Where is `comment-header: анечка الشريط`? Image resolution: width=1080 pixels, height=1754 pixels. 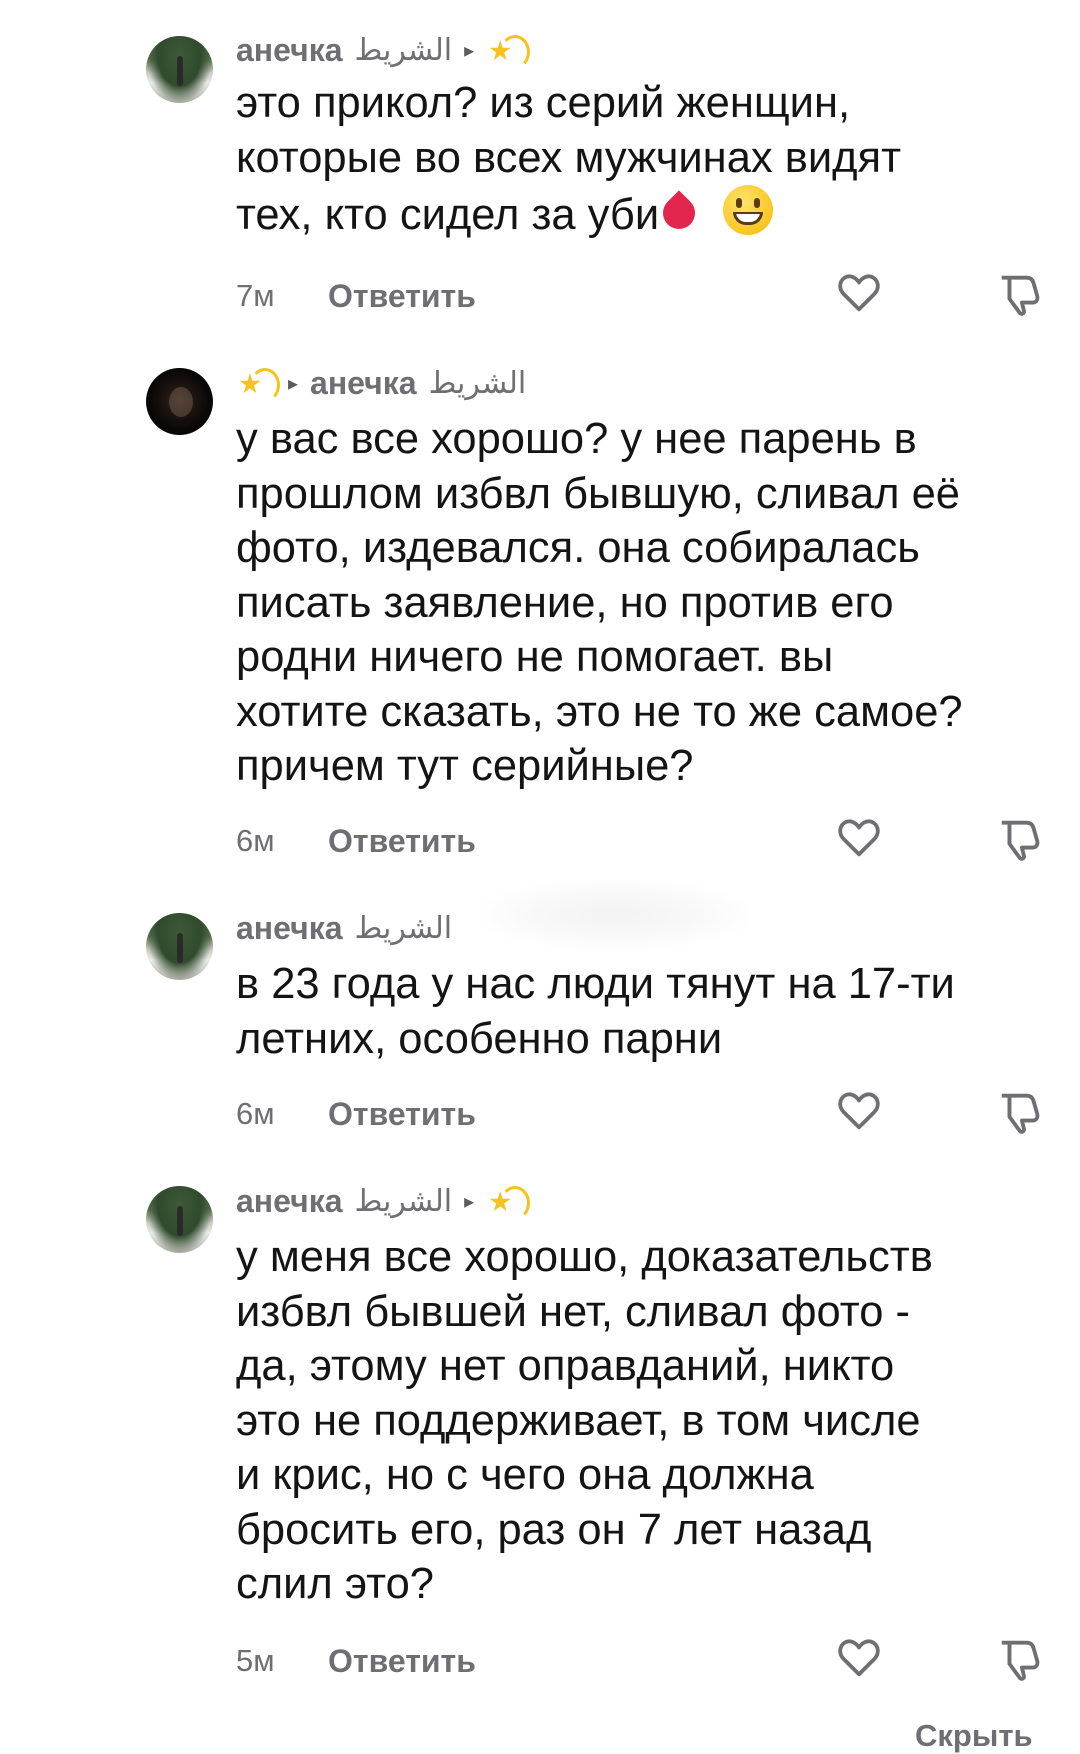 comment-header: анечка الشريط is located at coordinates (344, 928).